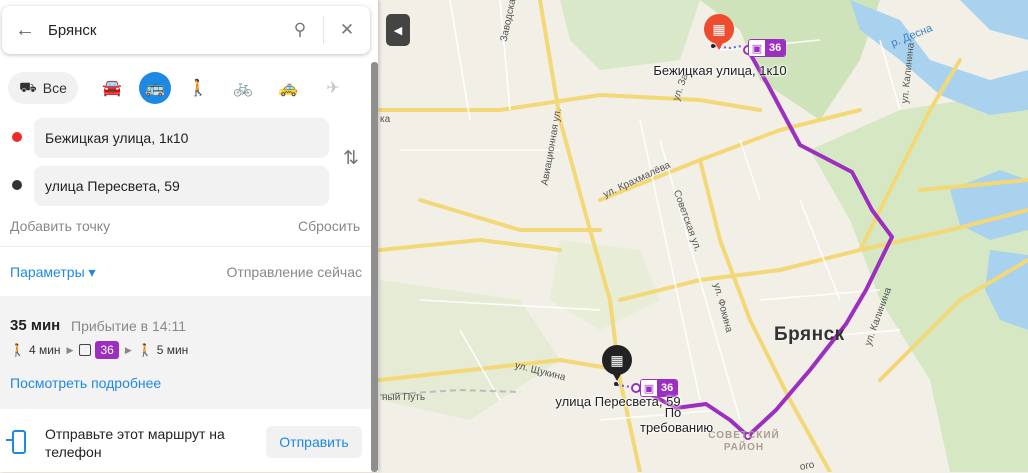 This screenshot has width=1028, height=473. What do you see at coordinates (404, 397) in the screenshot?
I see `street-label: ный Путь` at bounding box center [404, 397].